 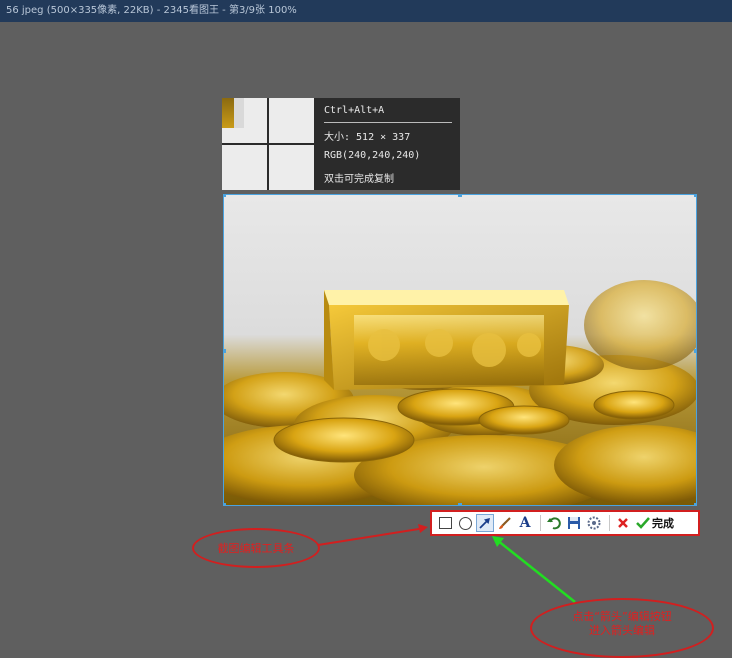 What do you see at coordinates (371, 536) in the screenshot?
I see `red-pointer-line` at bounding box center [371, 536].